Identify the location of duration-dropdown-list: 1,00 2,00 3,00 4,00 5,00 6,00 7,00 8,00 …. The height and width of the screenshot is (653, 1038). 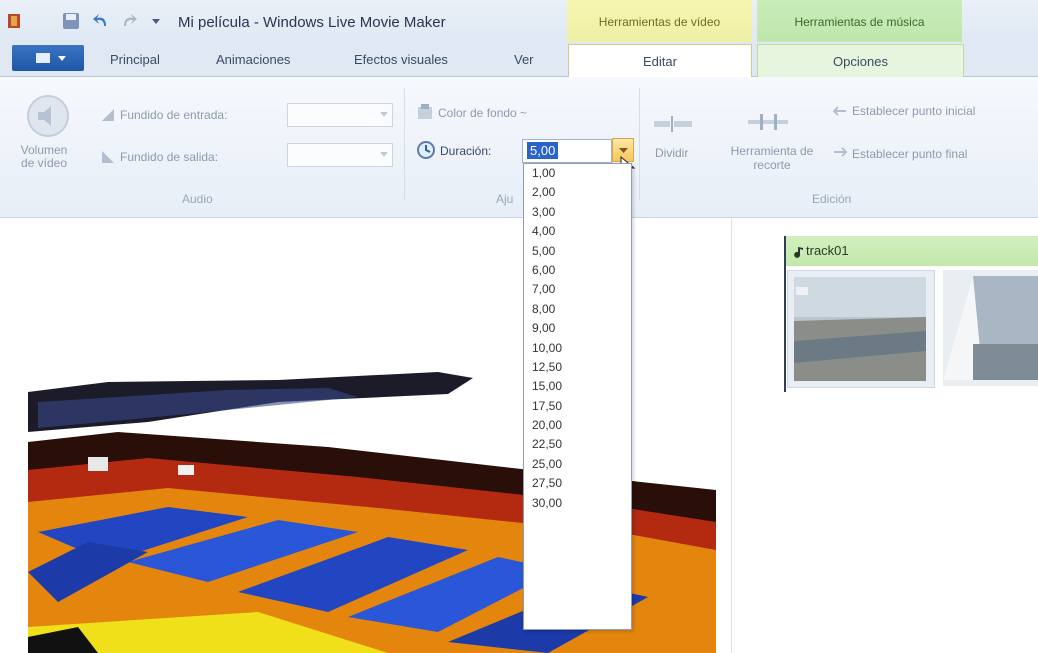
(577, 396).